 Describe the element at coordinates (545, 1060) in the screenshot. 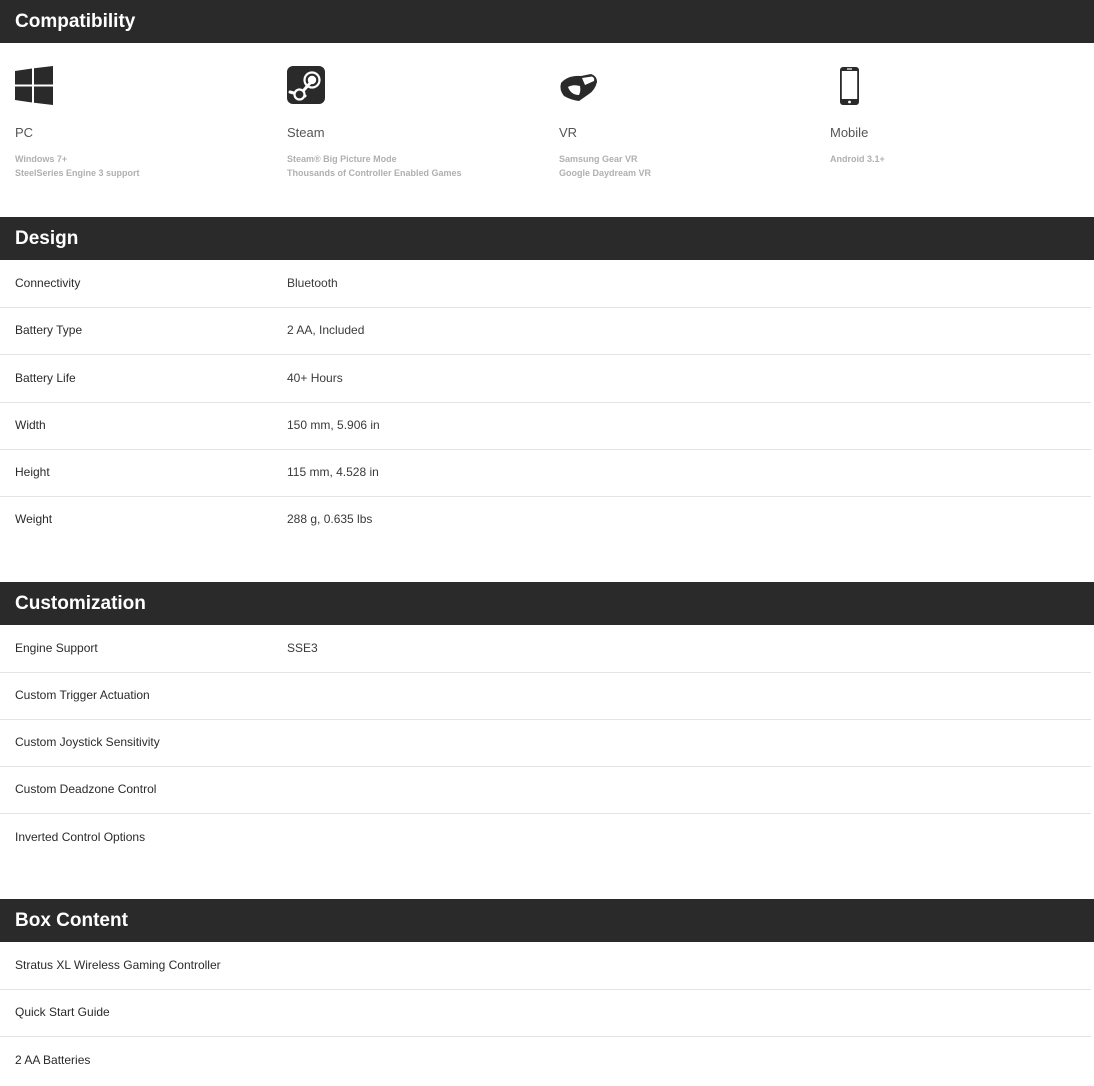

I see `box-content-item: 2 AA Batteries` at that location.